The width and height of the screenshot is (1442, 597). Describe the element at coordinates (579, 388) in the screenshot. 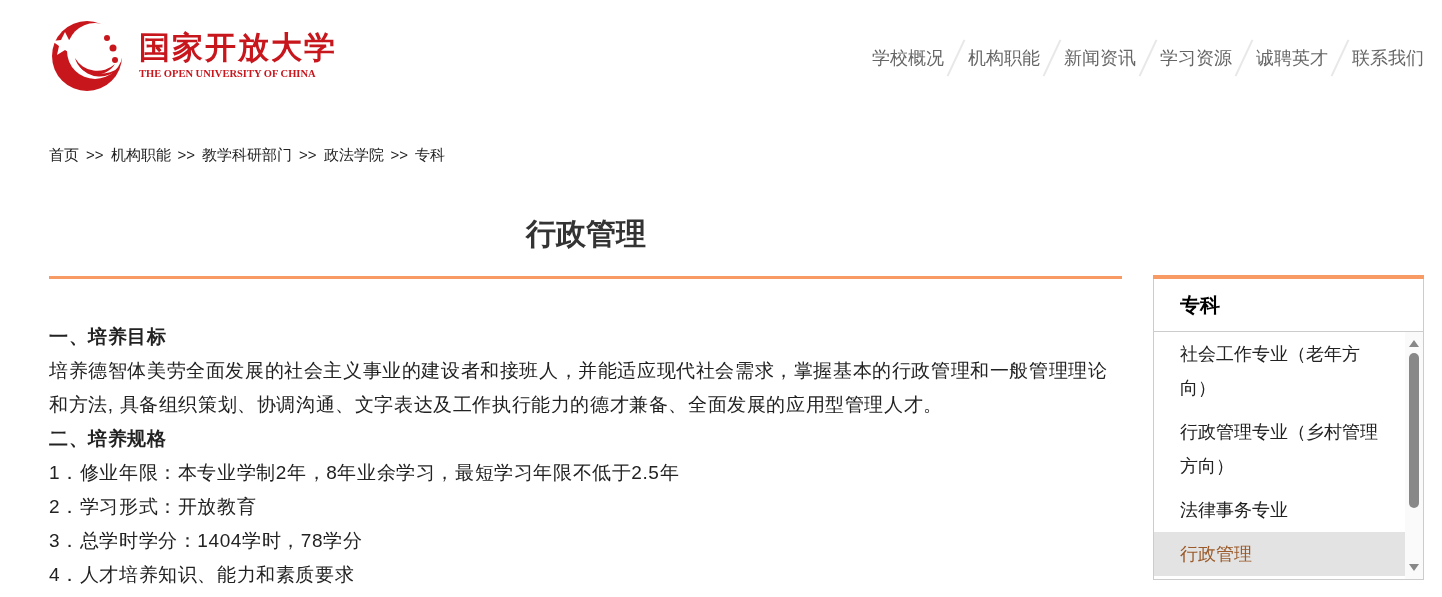

I see `paragraph: 培养德智体美劳全面发展的社会主义事业的建设者和接班人，并能适应现代社会需求，掌握基本的行政管理和一般管理理论和方法, 具备组织策划、协调沟通、文字表达及工作执行能力的德才兼备、全面发展的应用型管理人才。` at that location.